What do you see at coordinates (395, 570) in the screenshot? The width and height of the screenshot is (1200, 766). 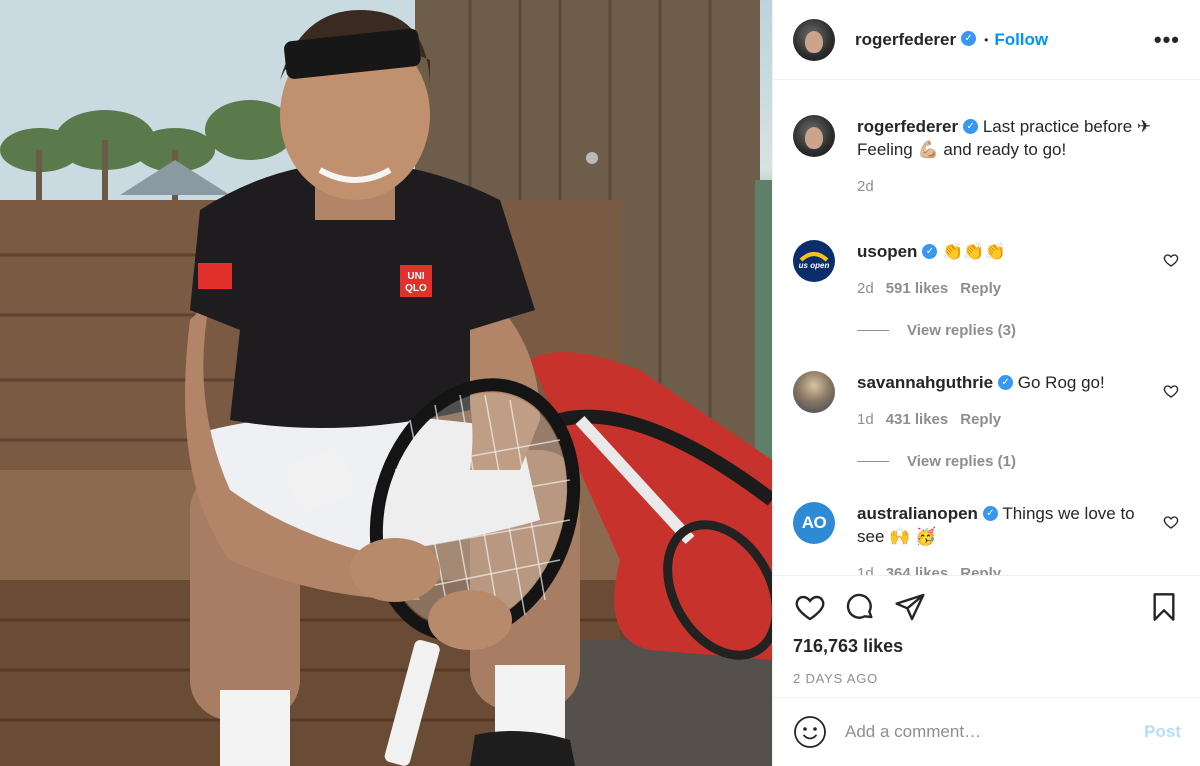 I see `left-hand` at bounding box center [395, 570].